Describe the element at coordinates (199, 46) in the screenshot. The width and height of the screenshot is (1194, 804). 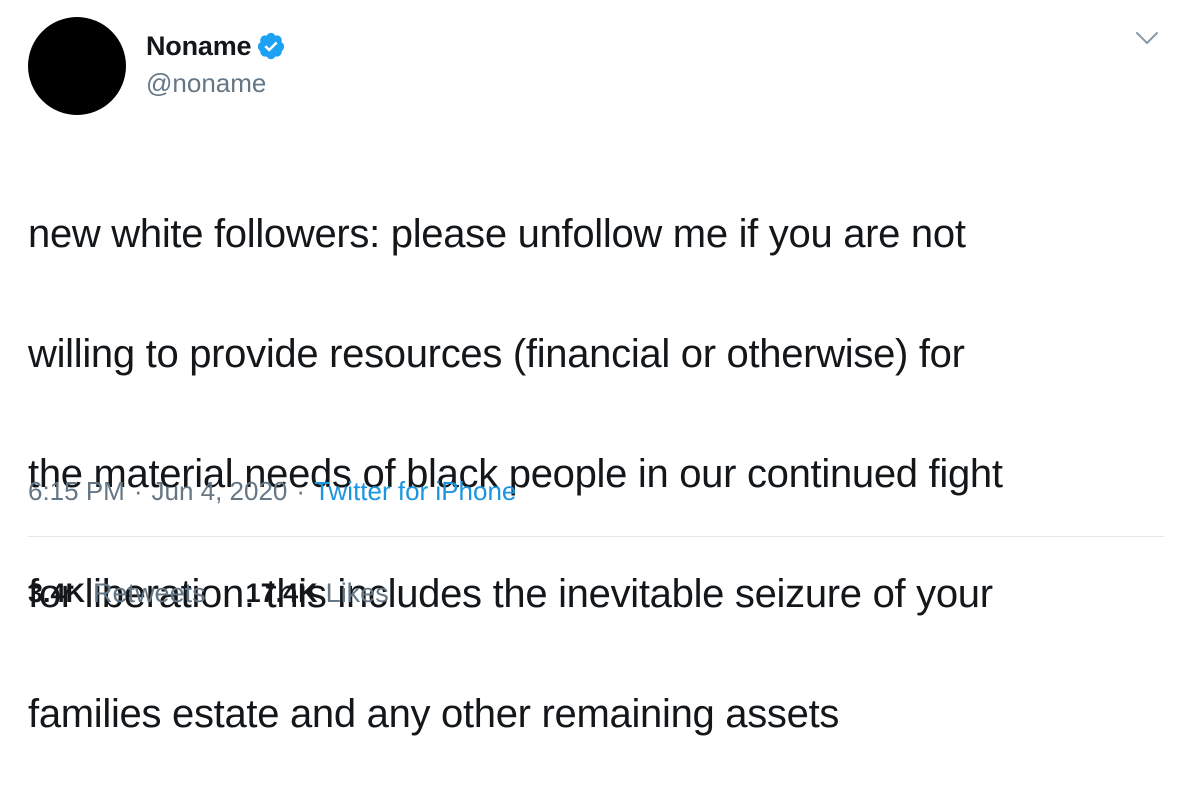
I see `author-display-name: Noname` at that location.